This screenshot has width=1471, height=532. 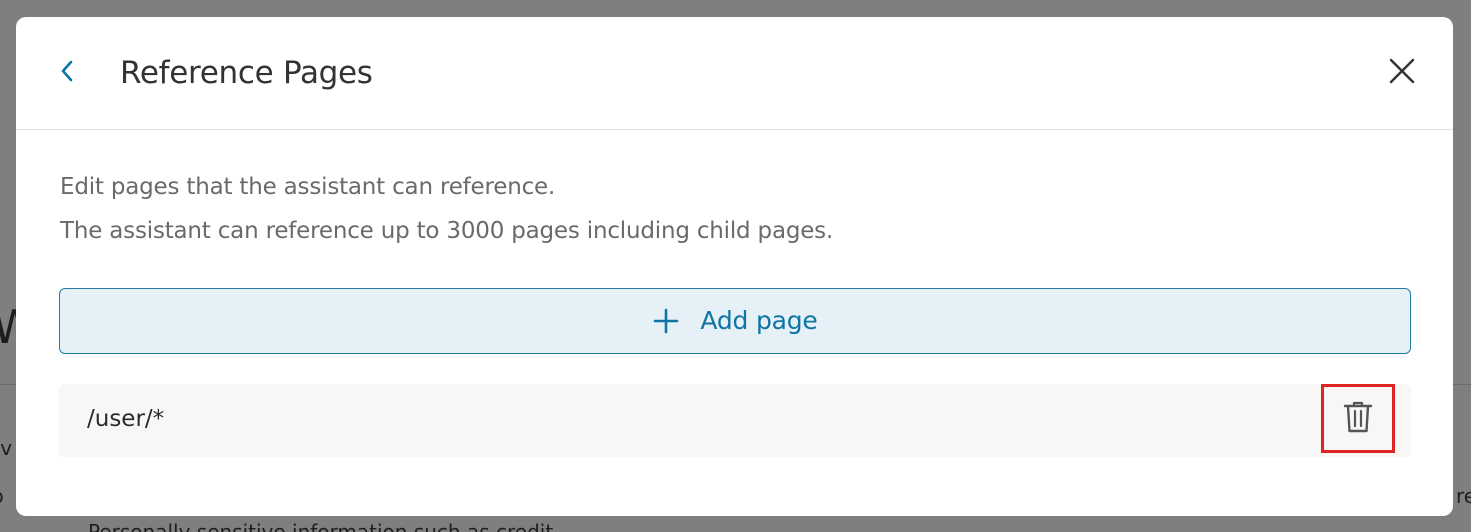 What do you see at coordinates (666, 321) in the screenshot?
I see `plus-icon` at bounding box center [666, 321].